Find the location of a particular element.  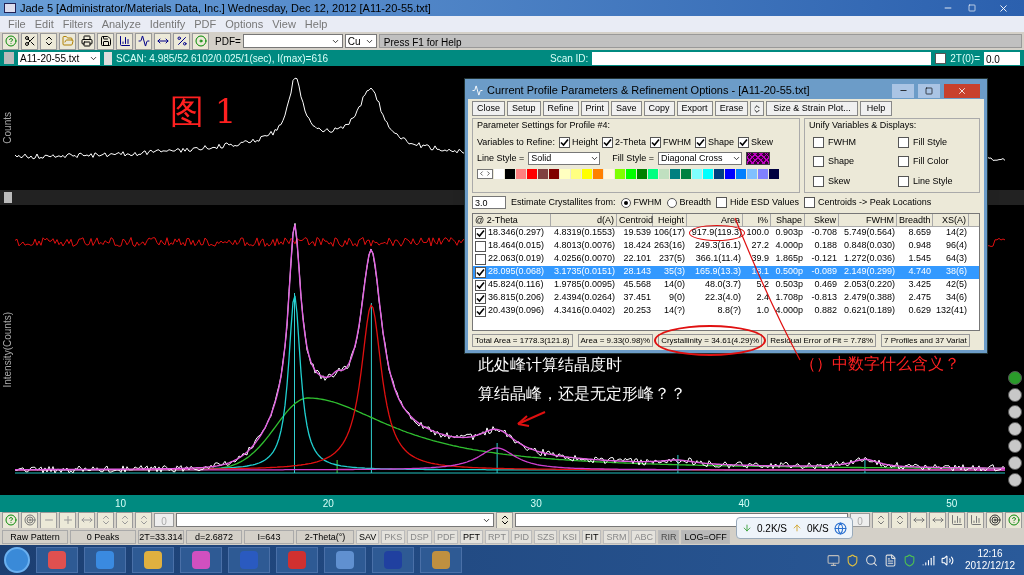

dialog-button: Export is located at coordinates (694, 108).